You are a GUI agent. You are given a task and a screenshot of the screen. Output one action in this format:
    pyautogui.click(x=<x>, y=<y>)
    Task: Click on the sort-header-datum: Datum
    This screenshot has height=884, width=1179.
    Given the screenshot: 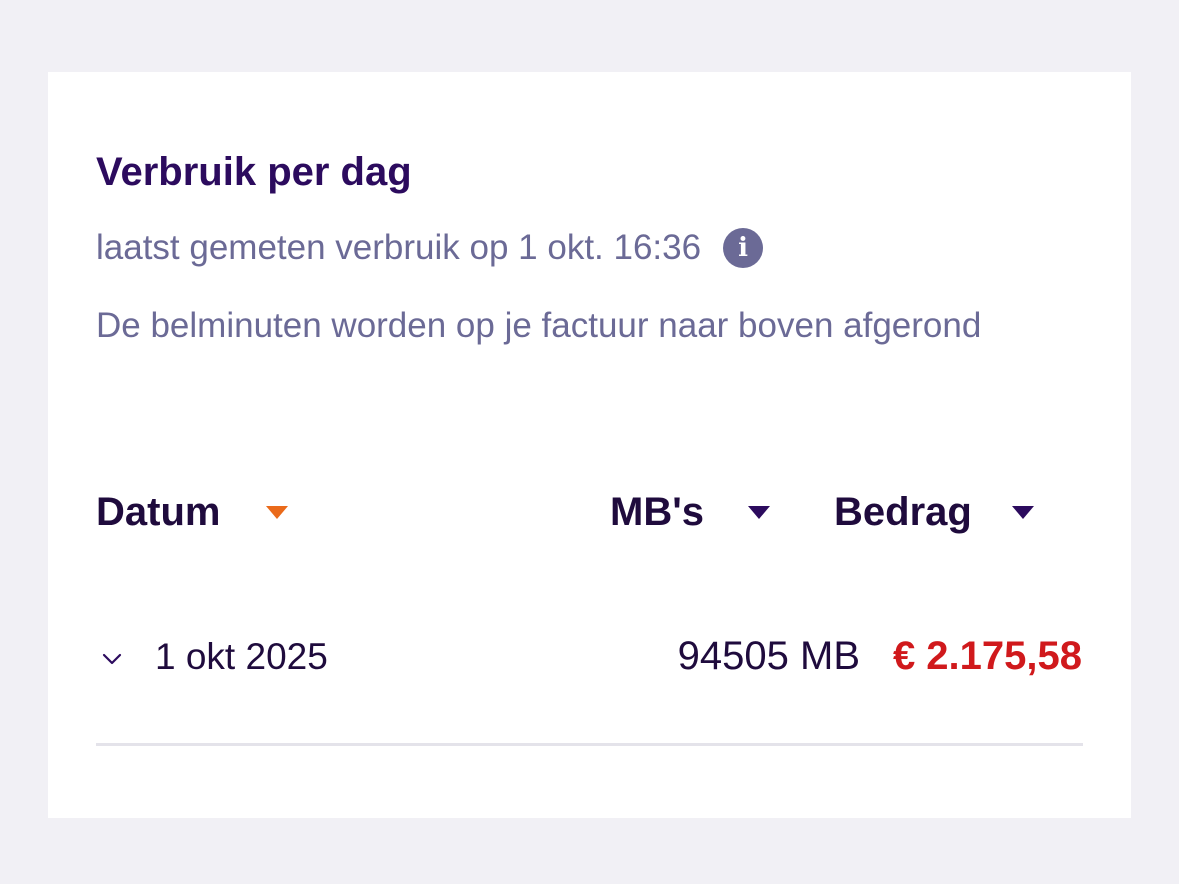 What is the action you would take?
    pyautogui.click(x=192, y=512)
    